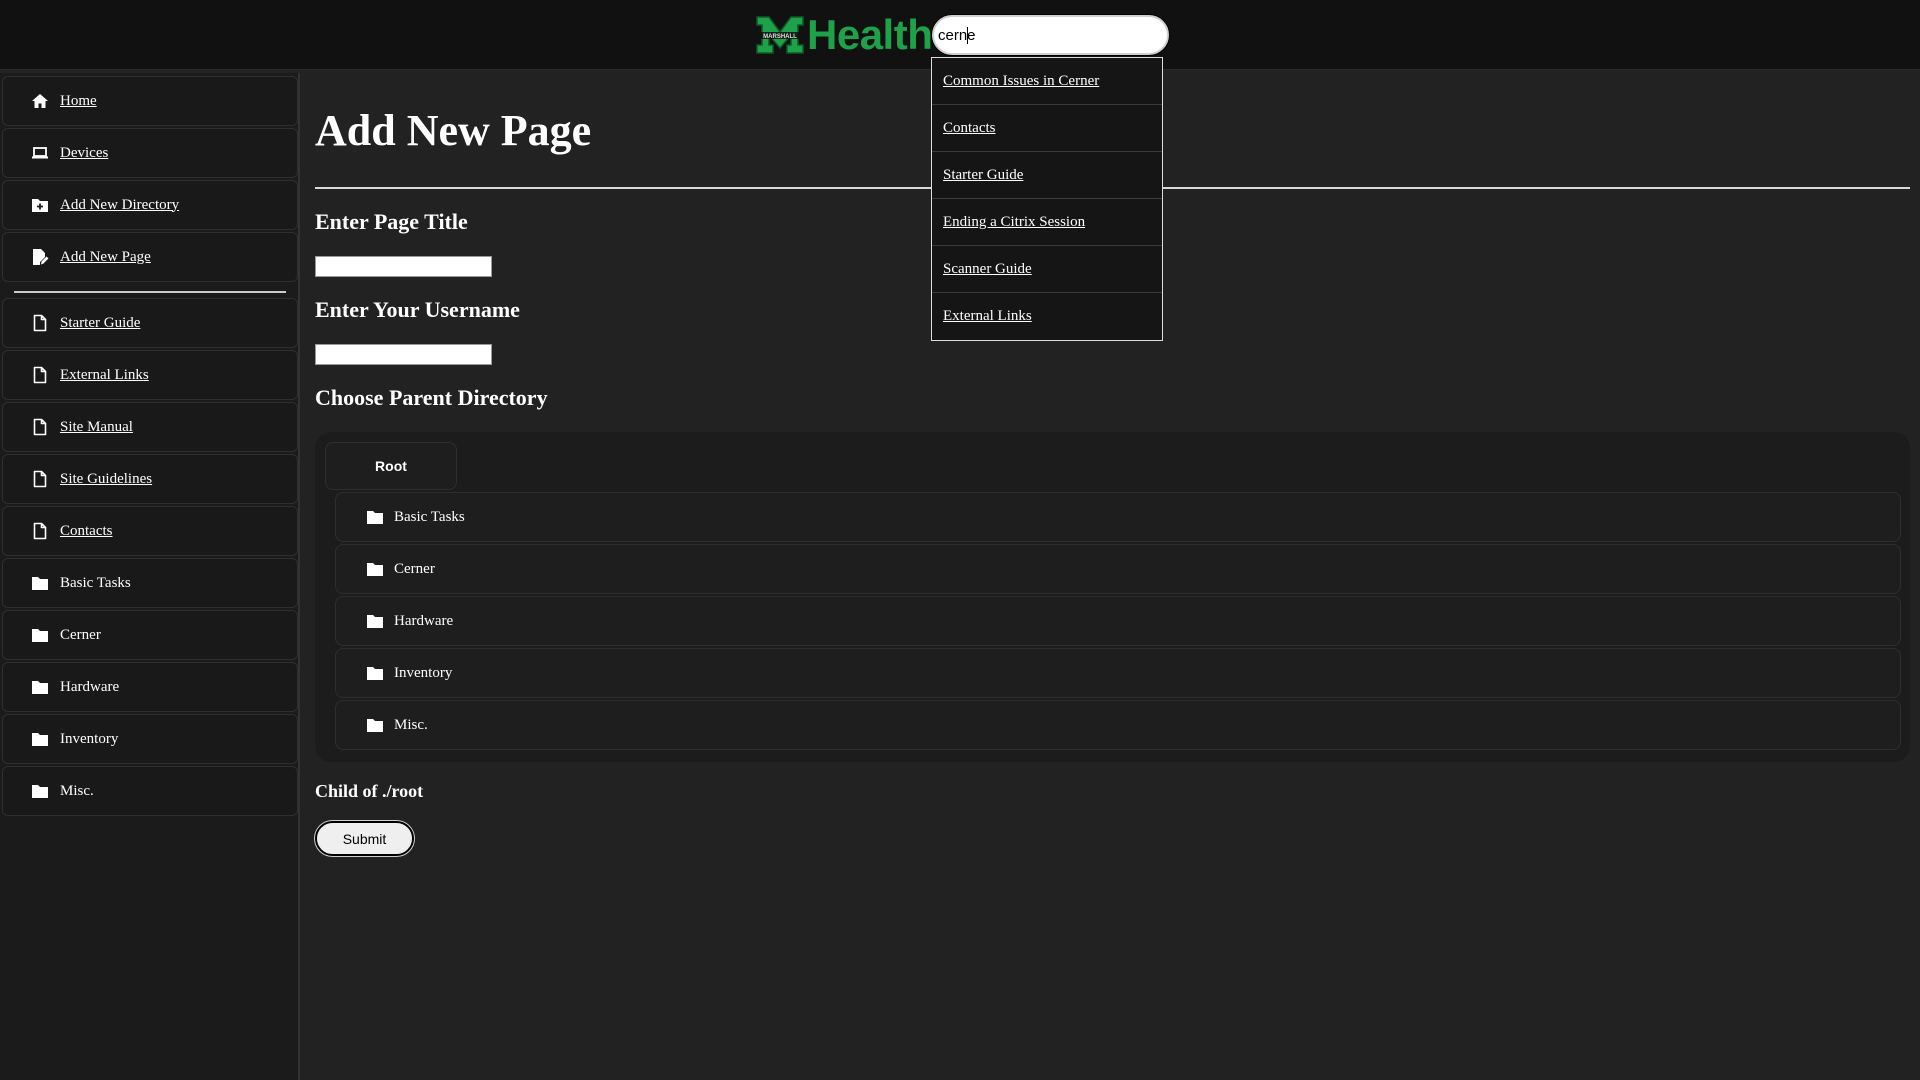  Describe the element at coordinates (453, 130) in the screenshot. I see `page-title: Add New Page` at that location.